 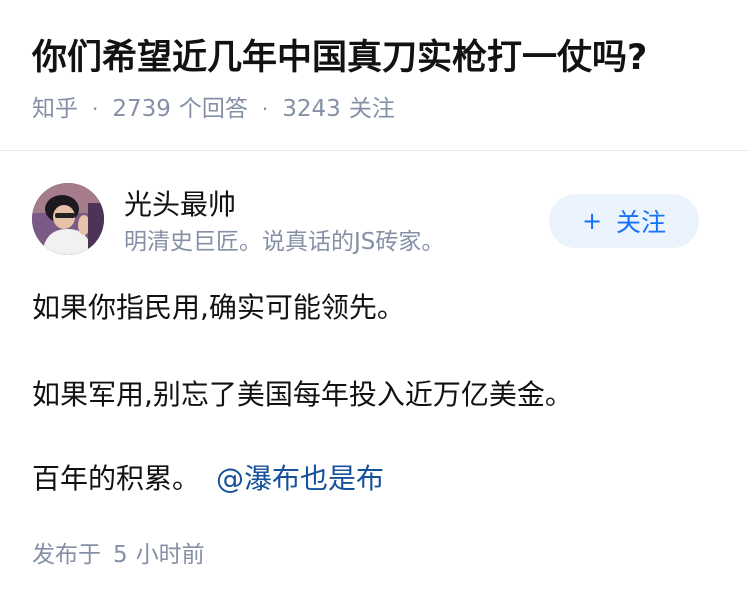 I want to click on source-label: 知乎, so click(x=55, y=109).